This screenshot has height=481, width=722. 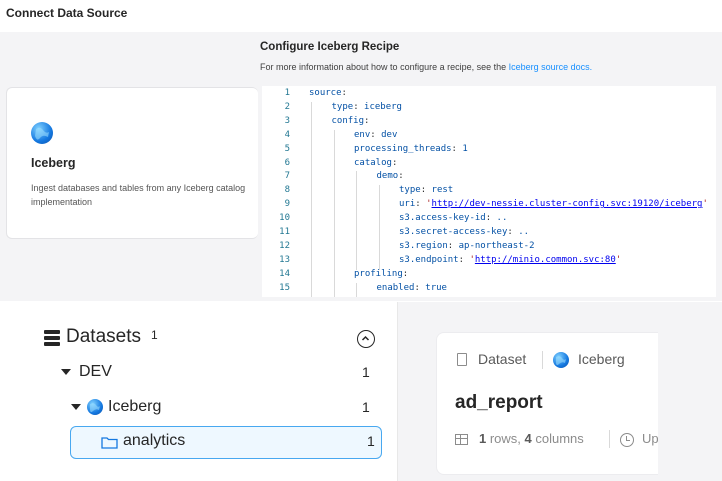 What do you see at coordinates (489, 179) in the screenshot?
I see `code-line: 7 demo:` at bounding box center [489, 179].